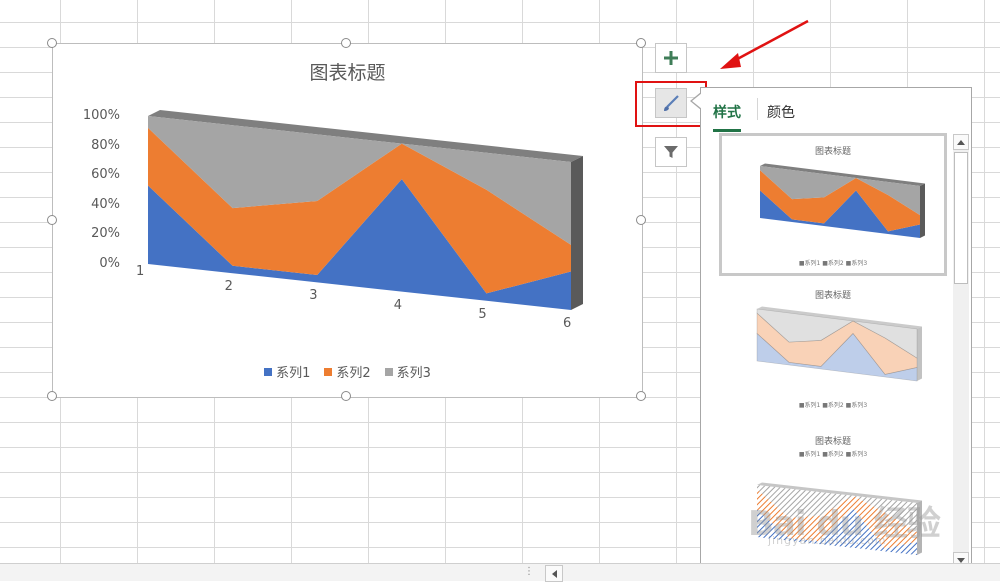 The height and width of the screenshot is (582, 1000). Describe the element at coordinates (754, 114) in the screenshot. I see `panel-tabs: 样式 颜色` at that location.